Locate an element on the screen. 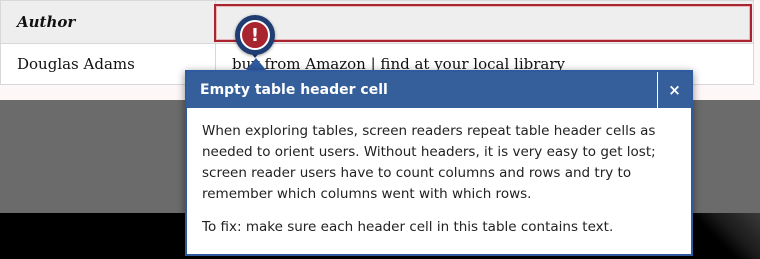  table-cell-author: Douglas Adams is located at coordinates (108, 64).